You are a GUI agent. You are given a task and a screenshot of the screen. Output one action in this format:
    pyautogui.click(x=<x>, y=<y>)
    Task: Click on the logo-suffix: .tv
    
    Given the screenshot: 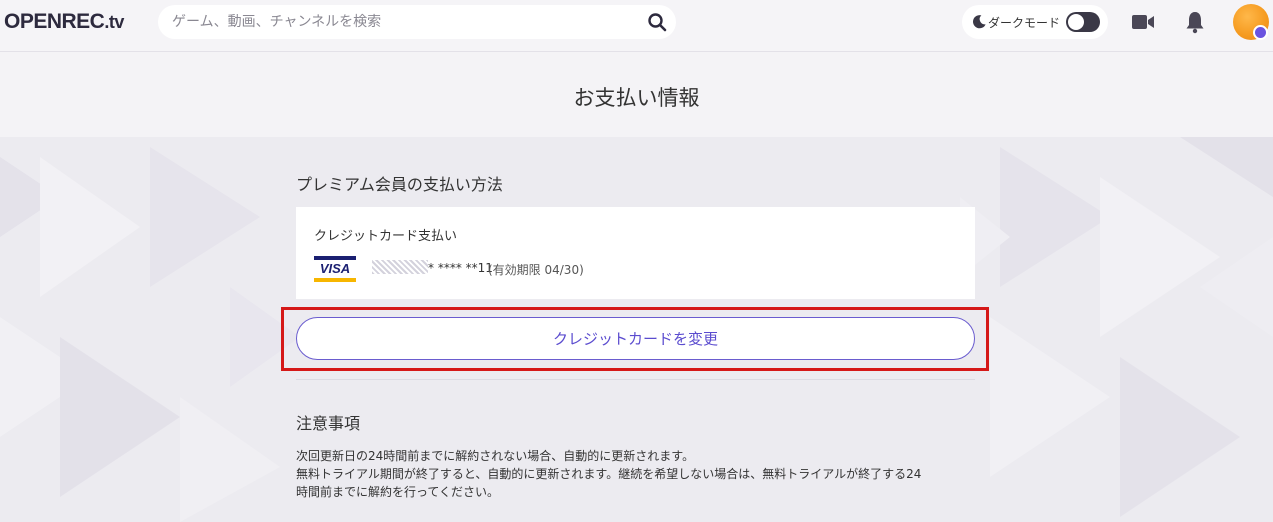 What is the action you would take?
    pyautogui.click(x=114, y=22)
    